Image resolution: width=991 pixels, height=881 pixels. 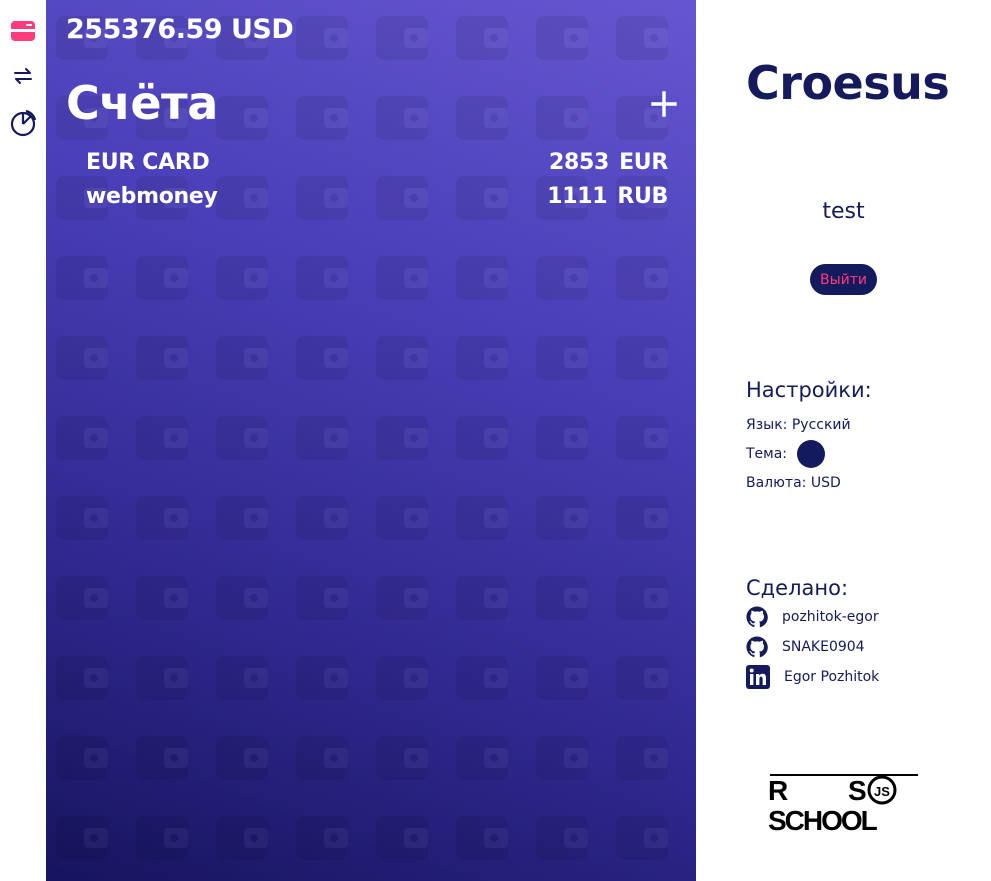 I want to click on account-list: EUR CARD 2853 EUR webmoney 1111 RUB, so click(x=377, y=184).